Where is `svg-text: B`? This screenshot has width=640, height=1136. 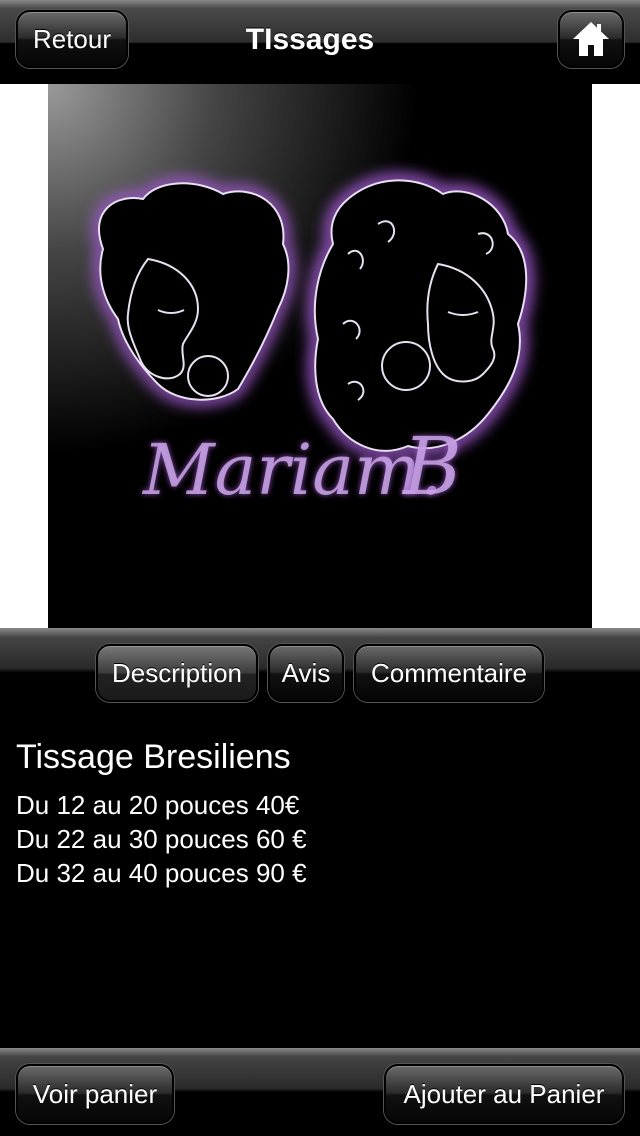 svg-text: B is located at coordinates (431, 466).